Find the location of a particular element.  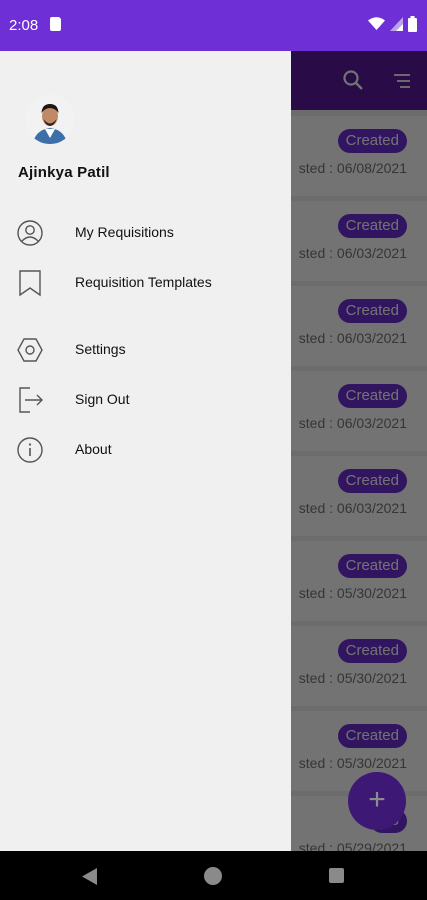

profile-photo is located at coordinates (50, 119).